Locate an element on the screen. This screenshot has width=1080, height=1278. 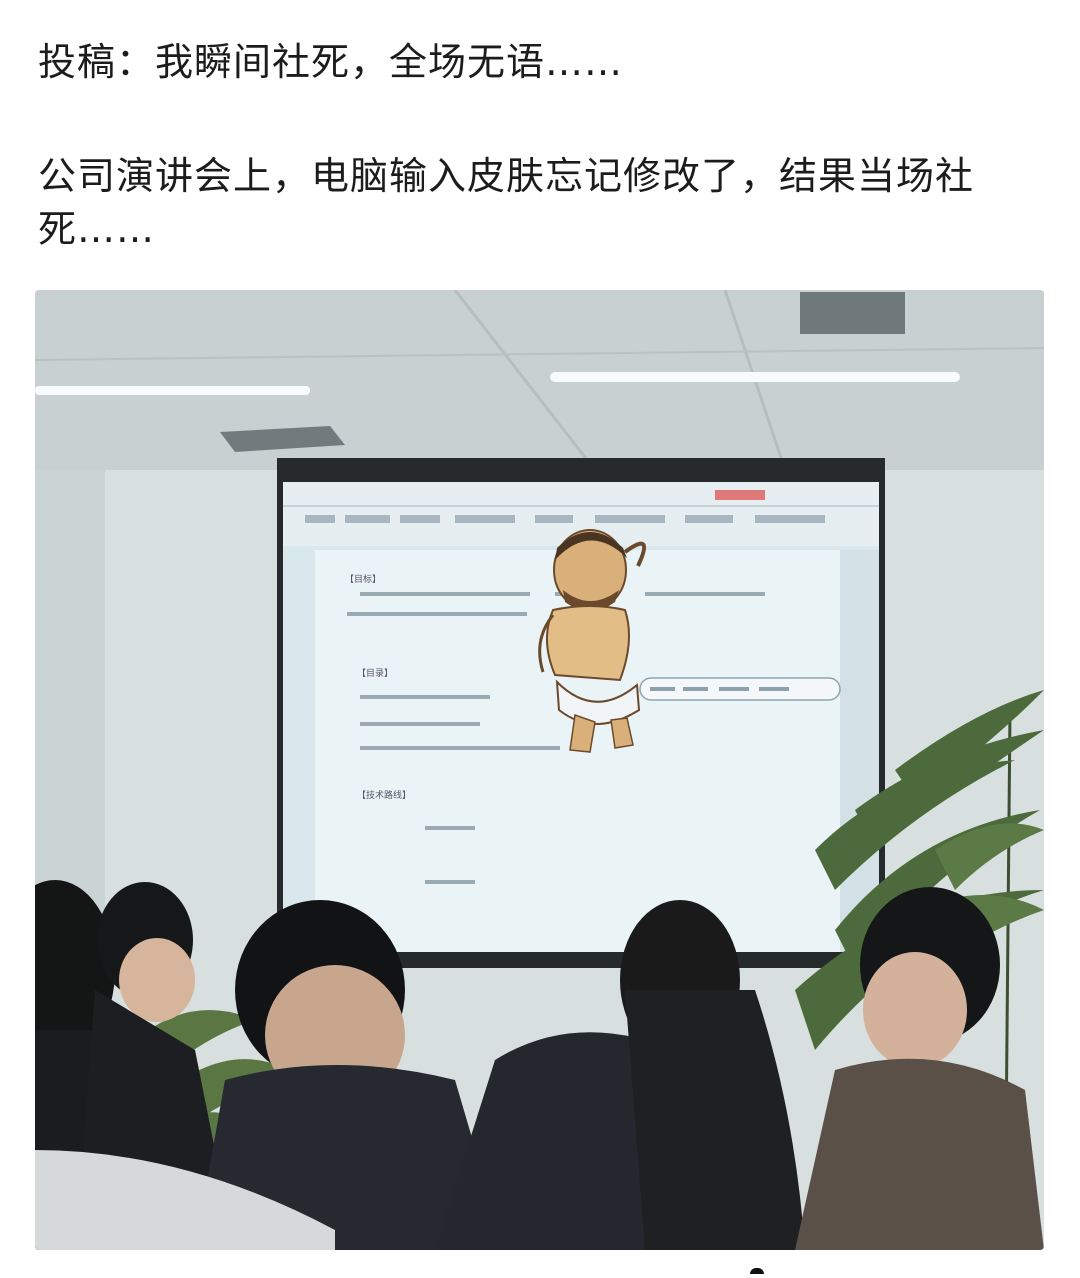
slide-section-goal: 【目标】 is located at coordinates (363, 579).